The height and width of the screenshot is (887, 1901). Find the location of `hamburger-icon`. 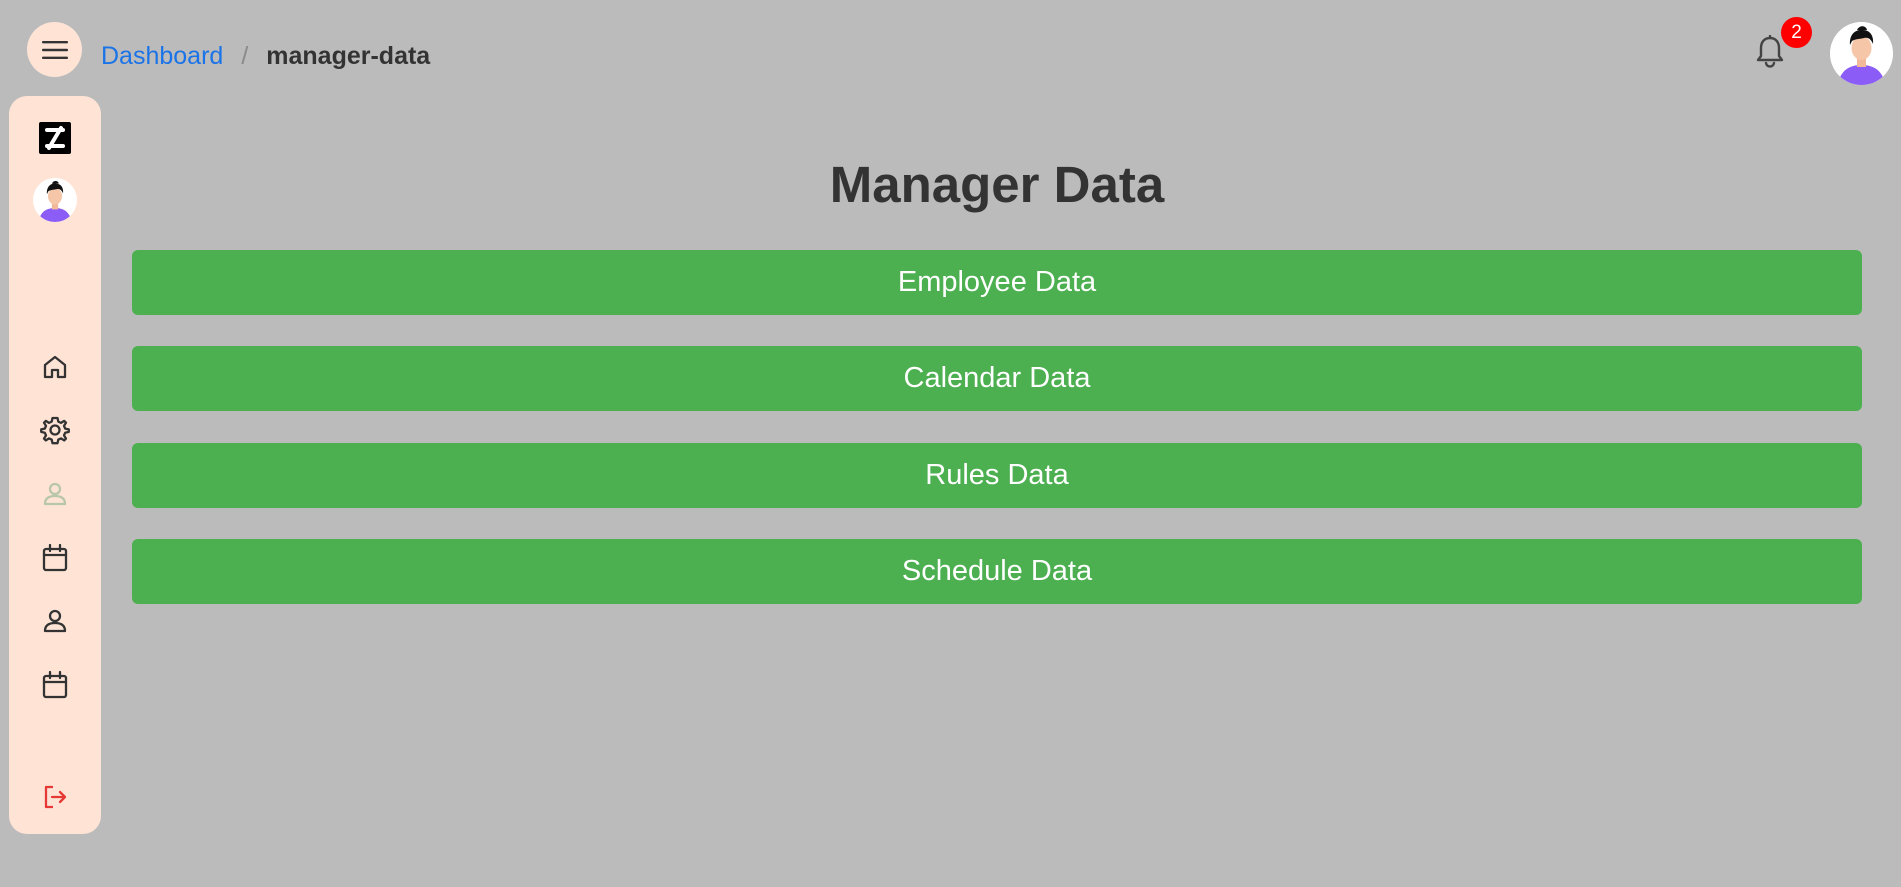

hamburger-icon is located at coordinates (54, 49).